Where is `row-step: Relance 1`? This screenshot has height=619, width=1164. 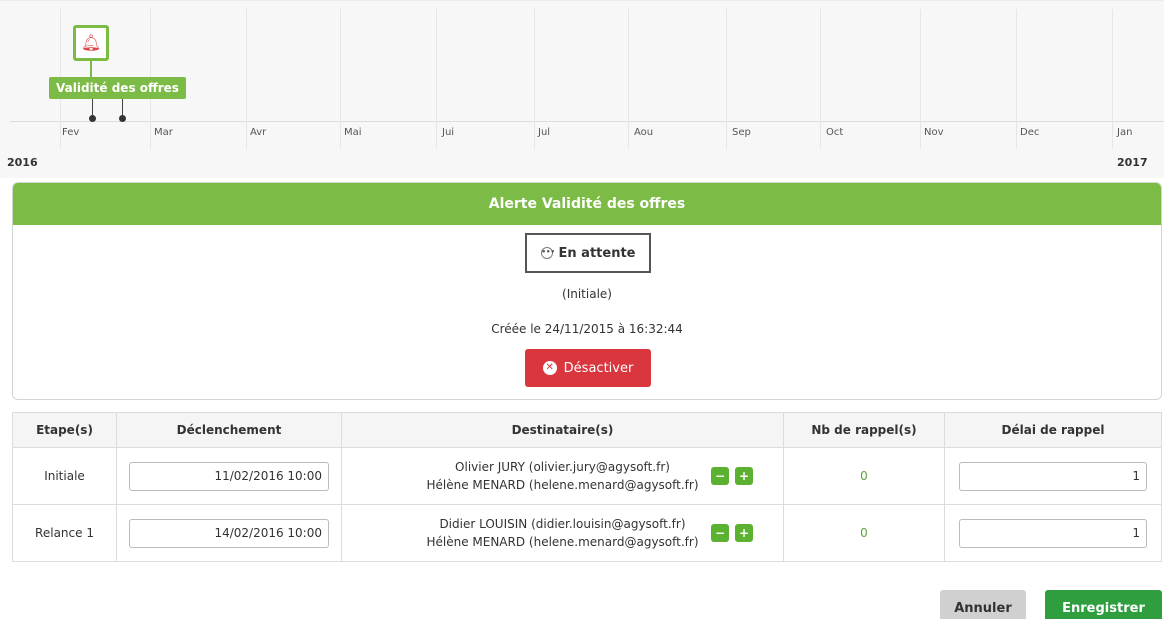
row-step: Relance 1 is located at coordinates (64, 533).